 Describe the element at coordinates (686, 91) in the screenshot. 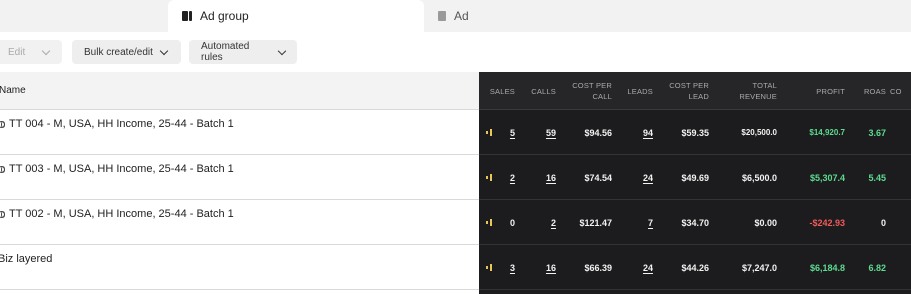

I see `header-cost-per-lead: COST PER LEAD` at that location.